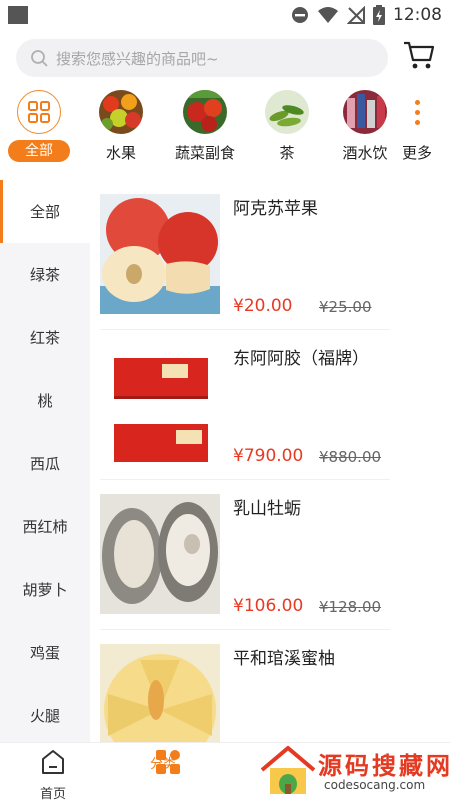 This screenshot has height=800, width=450. I want to click on category-fruit: 水果, so click(121, 126).